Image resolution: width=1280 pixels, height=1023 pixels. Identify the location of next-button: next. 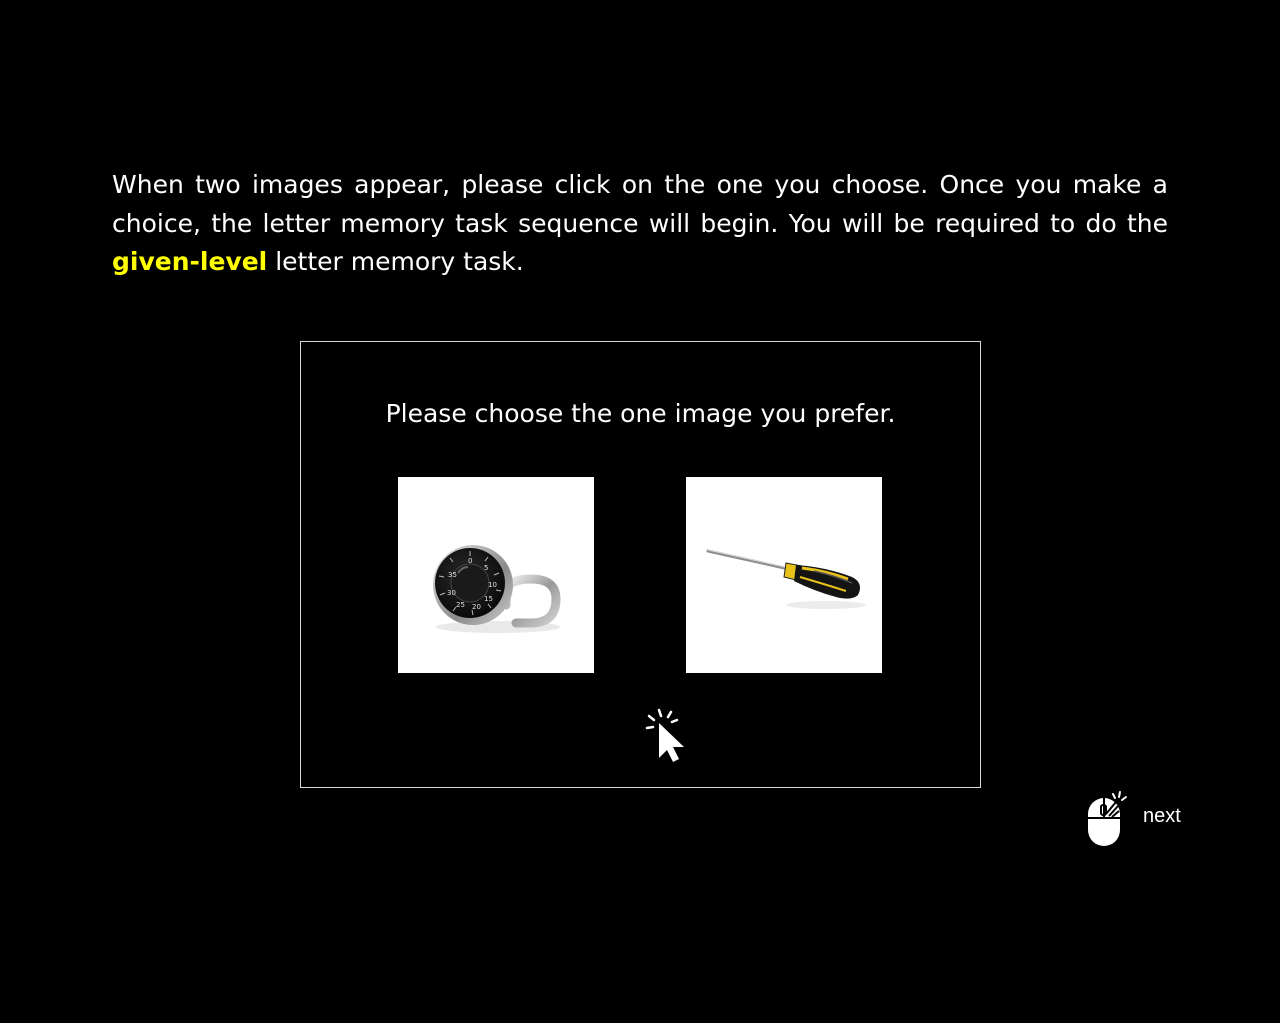
(1139, 820).